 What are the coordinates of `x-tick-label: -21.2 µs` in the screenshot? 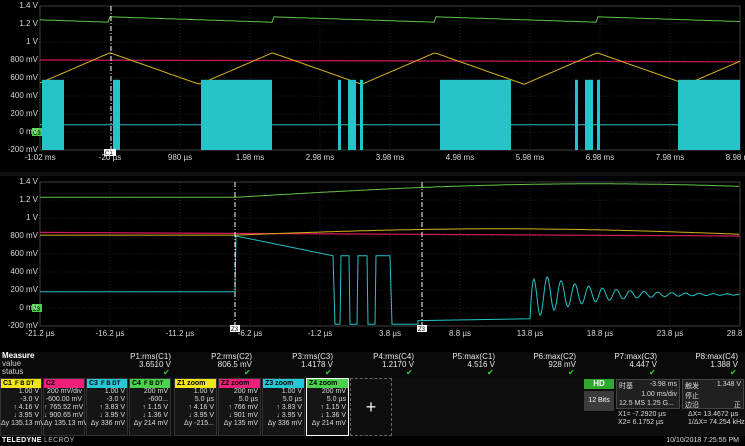 It's located at (40, 333).